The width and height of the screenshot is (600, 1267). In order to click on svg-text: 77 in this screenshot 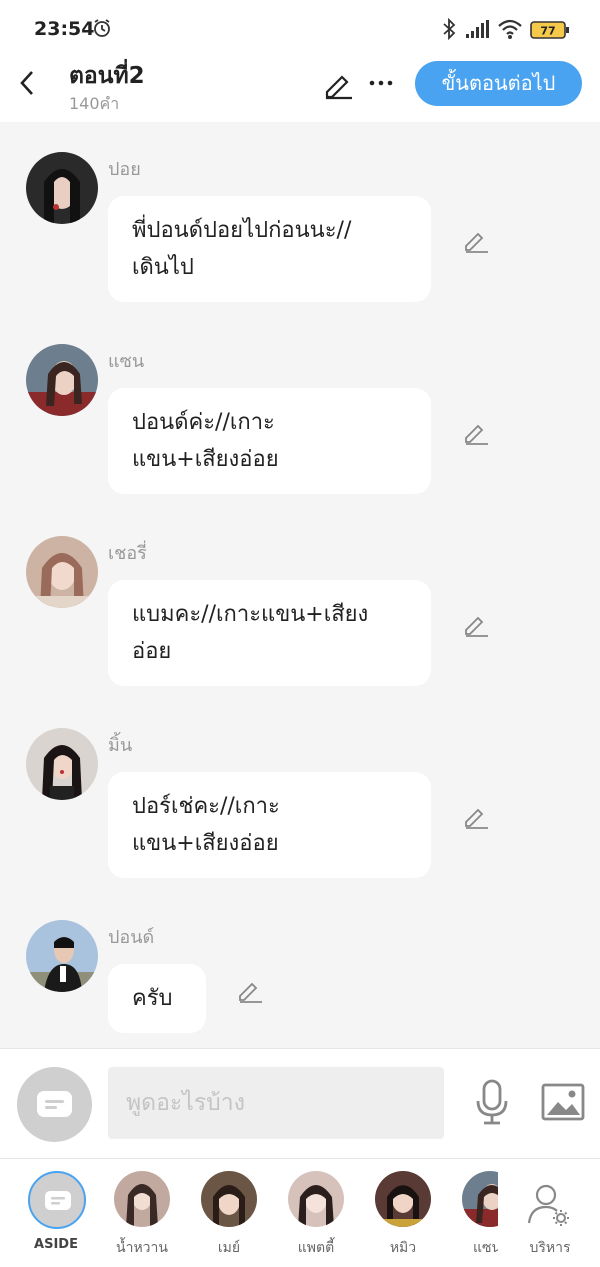, I will do `click(547, 31)`.